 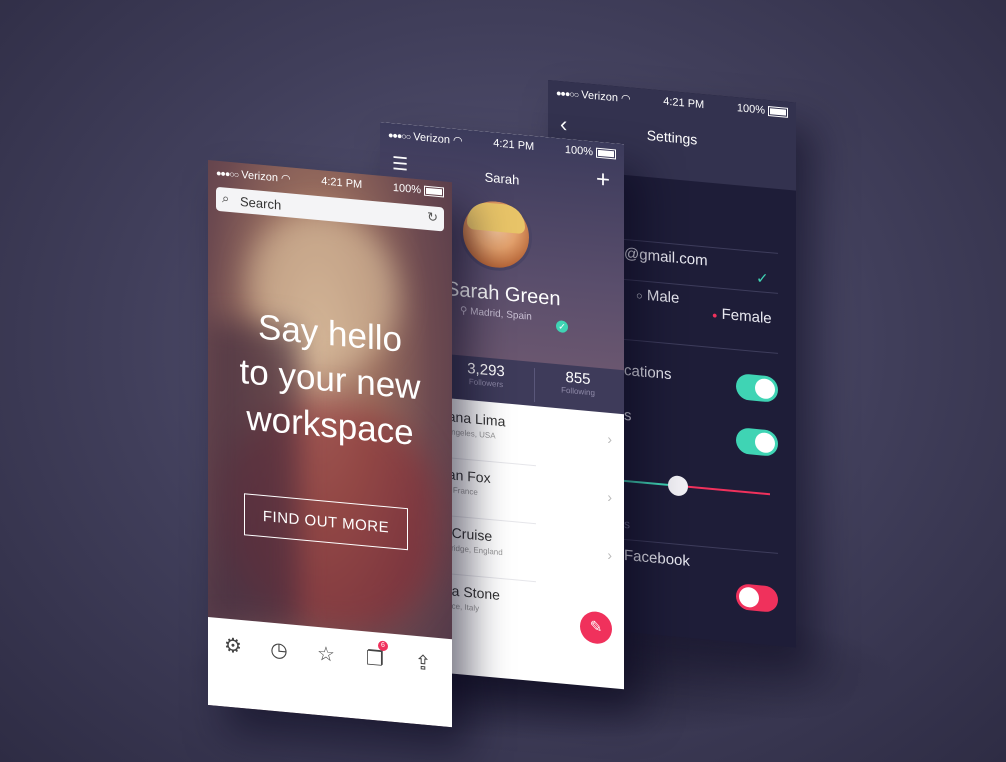 I want to click on radio-filled-icon: ●, so click(x=715, y=315).